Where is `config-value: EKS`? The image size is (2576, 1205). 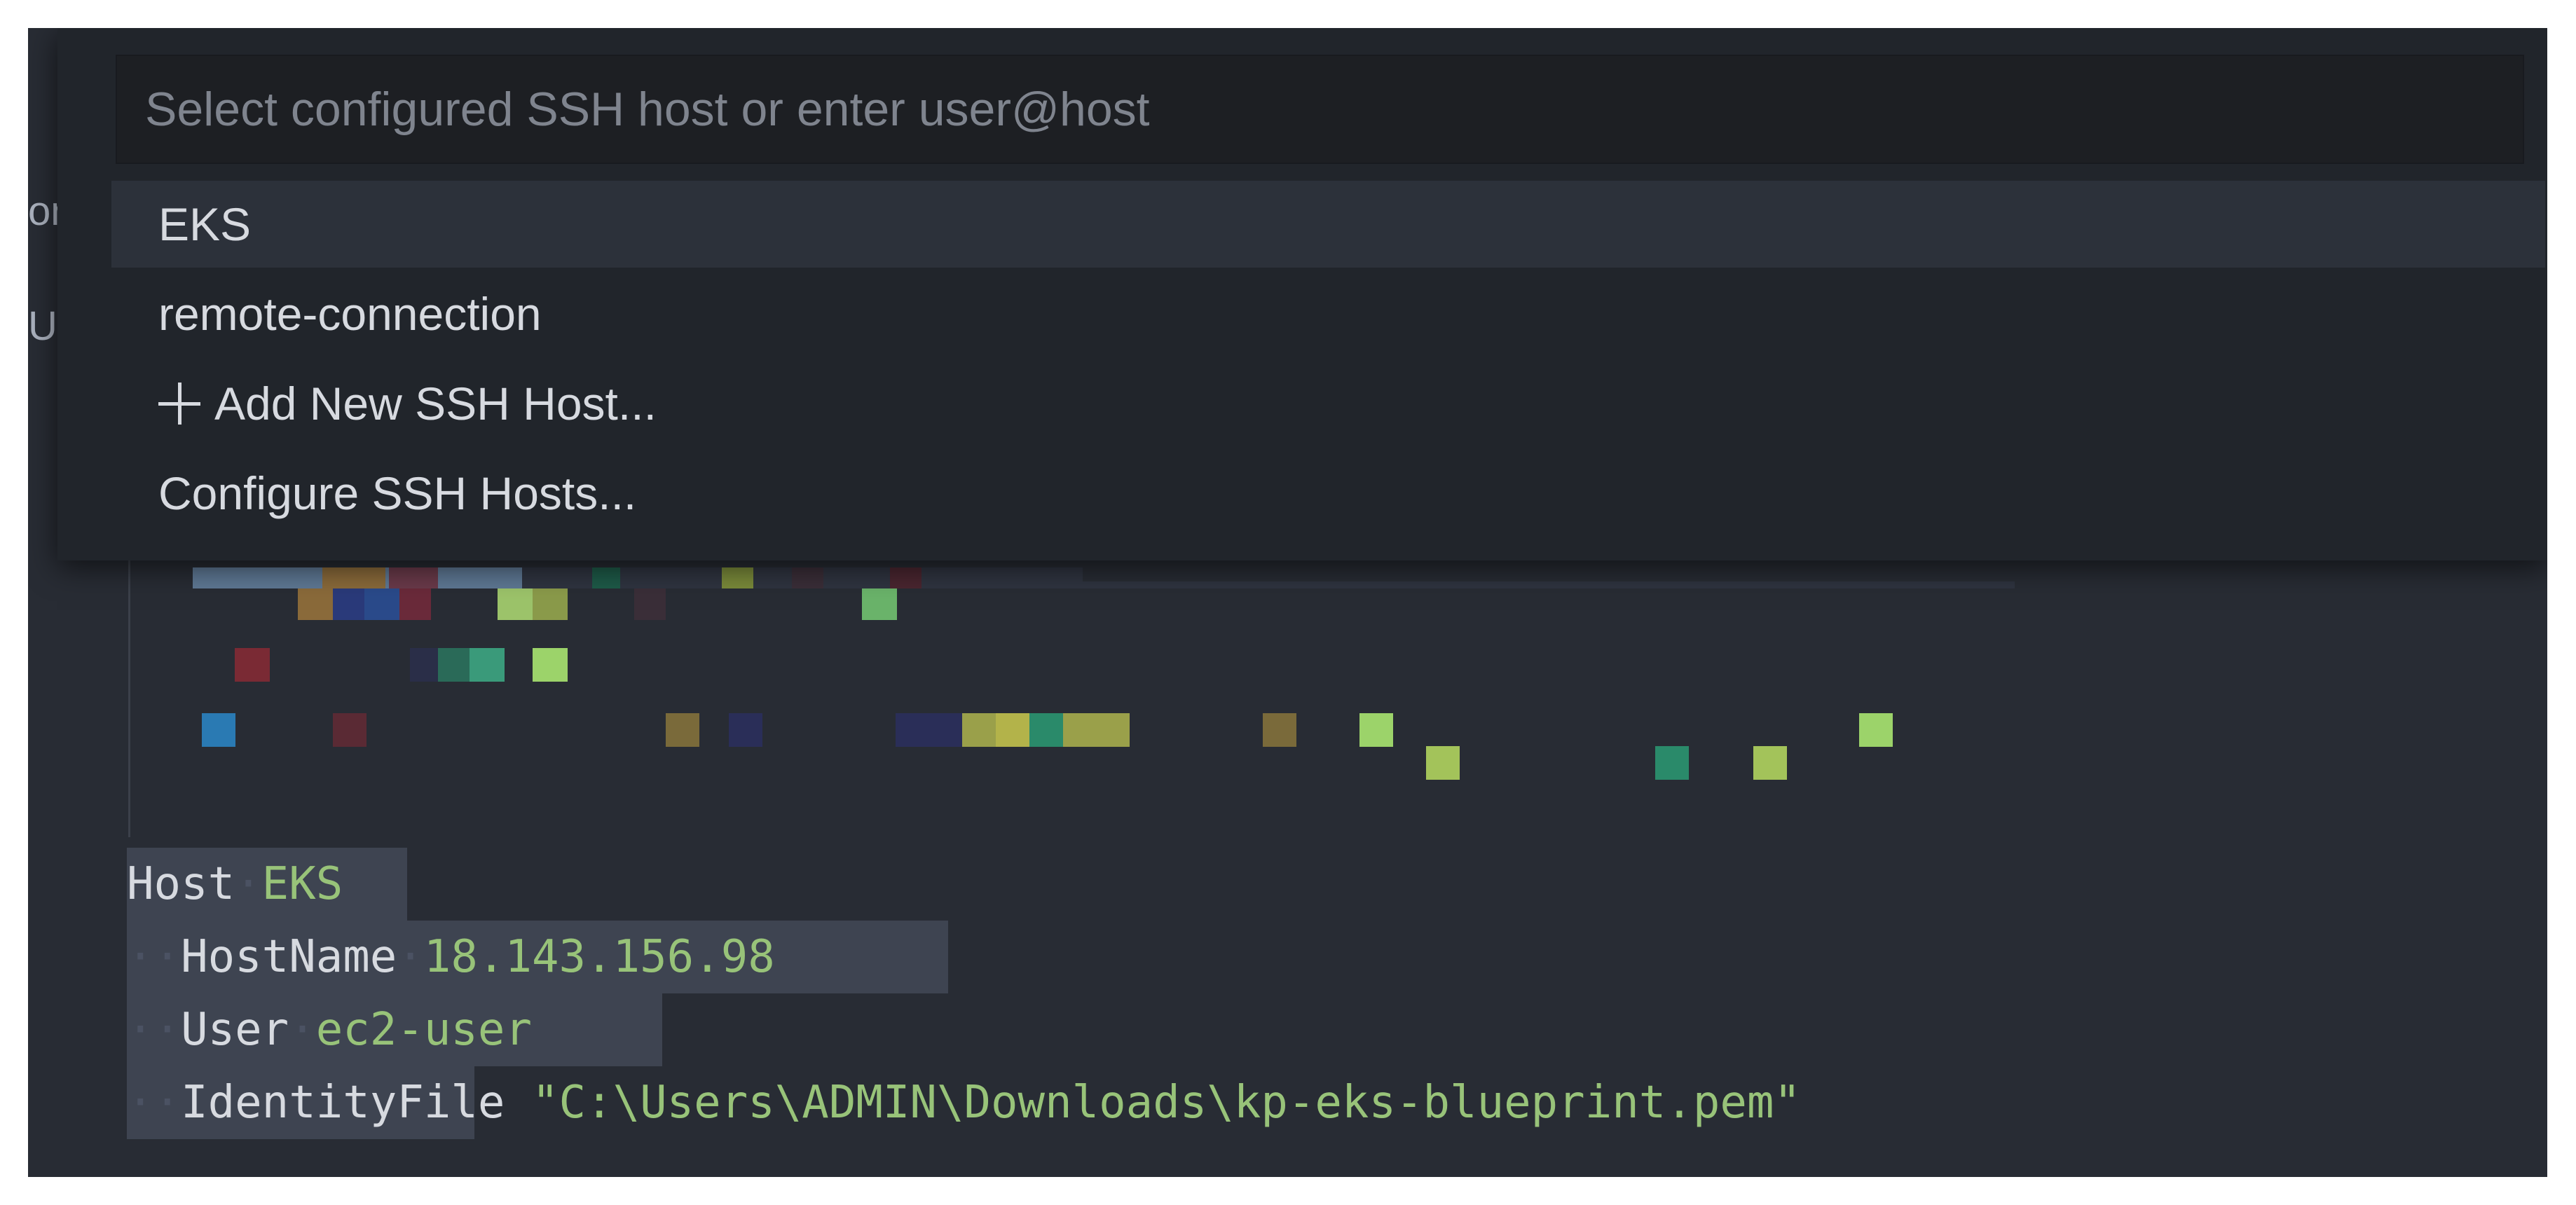
config-value: EKS is located at coordinates (302, 884).